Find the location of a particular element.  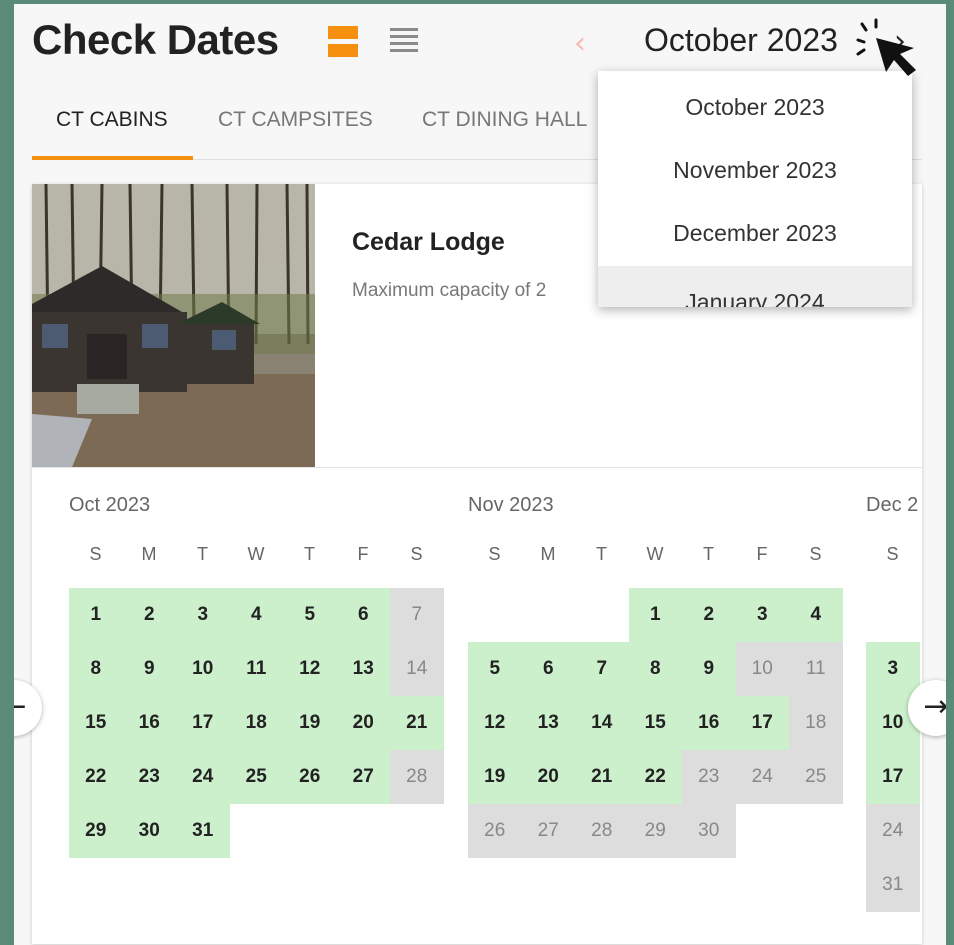

dropdown-option-november-2023: November 2023 is located at coordinates (755, 165).